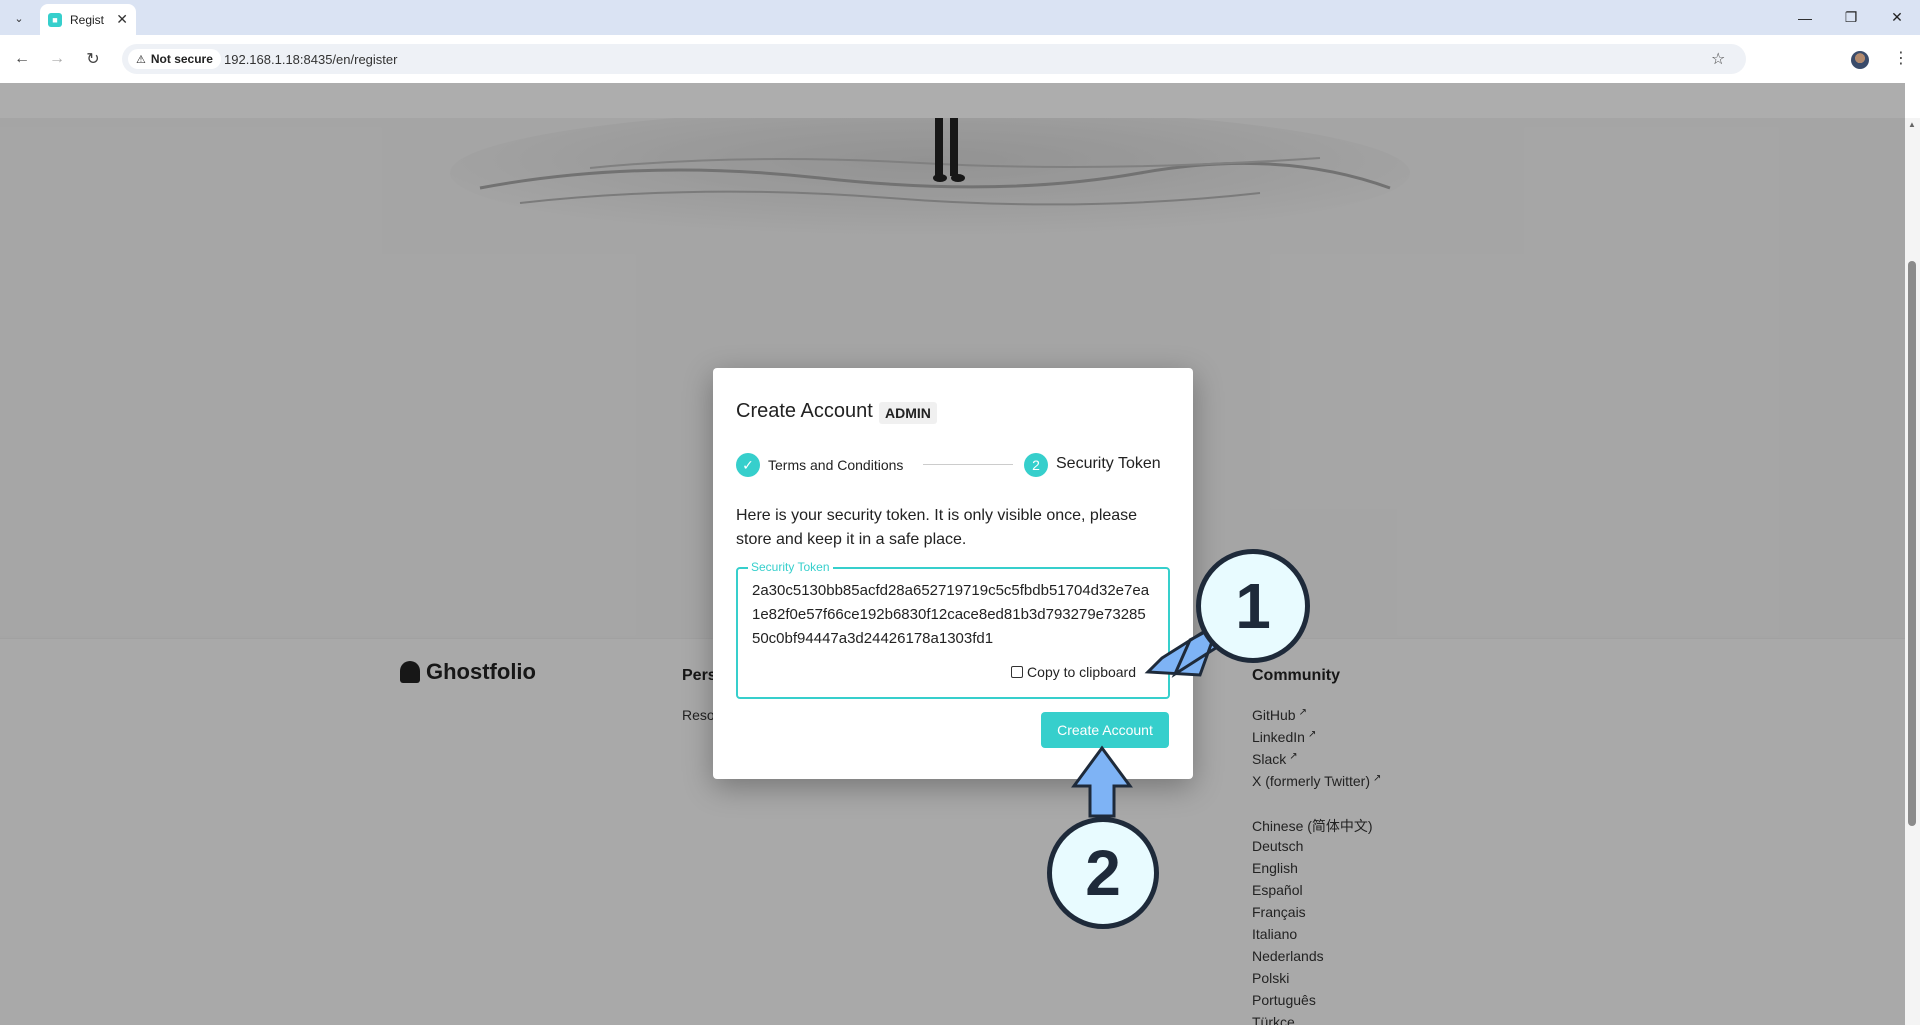 The width and height of the screenshot is (1920, 1025). Describe the element at coordinates (1860, 60) in the screenshot. I see `profile-avatar` at that location.